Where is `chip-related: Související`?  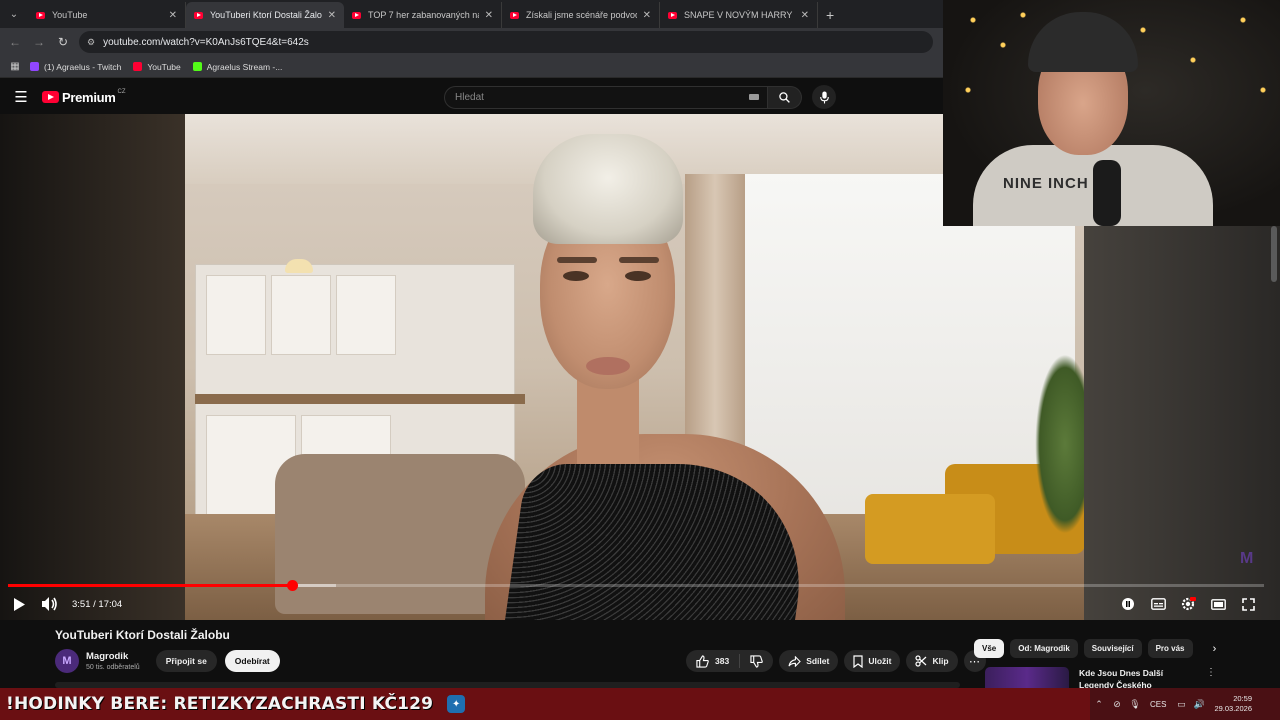 chip-related: Související is located at coordinates (1112, 648).